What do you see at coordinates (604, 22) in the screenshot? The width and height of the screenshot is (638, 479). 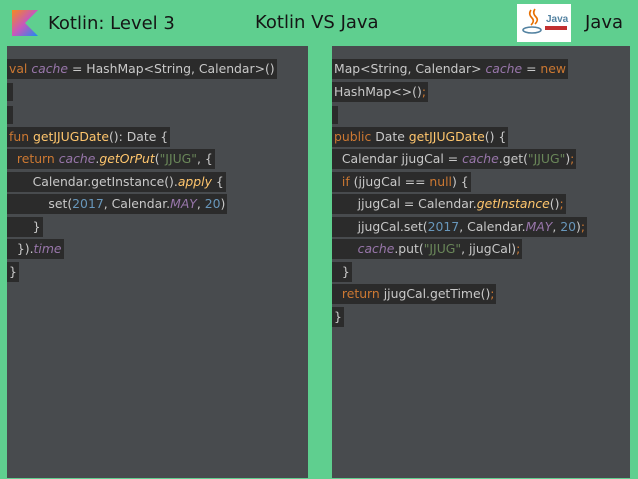 I see `java-title: Java` at bounding box center [604, 22].